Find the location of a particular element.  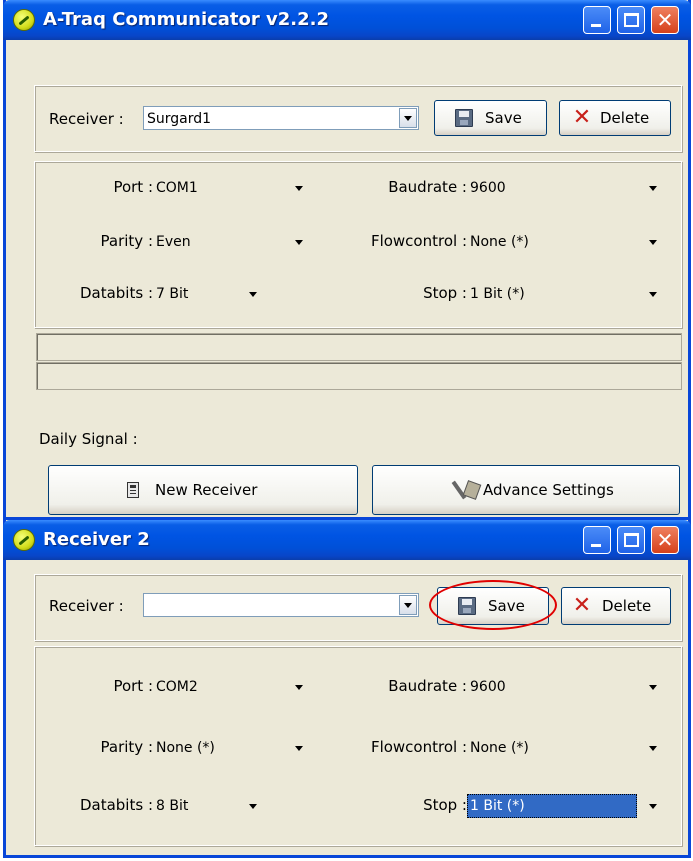

receiver-combobox-value: Surgard1 is located at coordinates (179, 119).